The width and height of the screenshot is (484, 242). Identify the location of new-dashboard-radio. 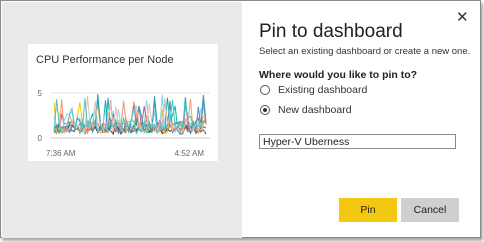
(265, 110).